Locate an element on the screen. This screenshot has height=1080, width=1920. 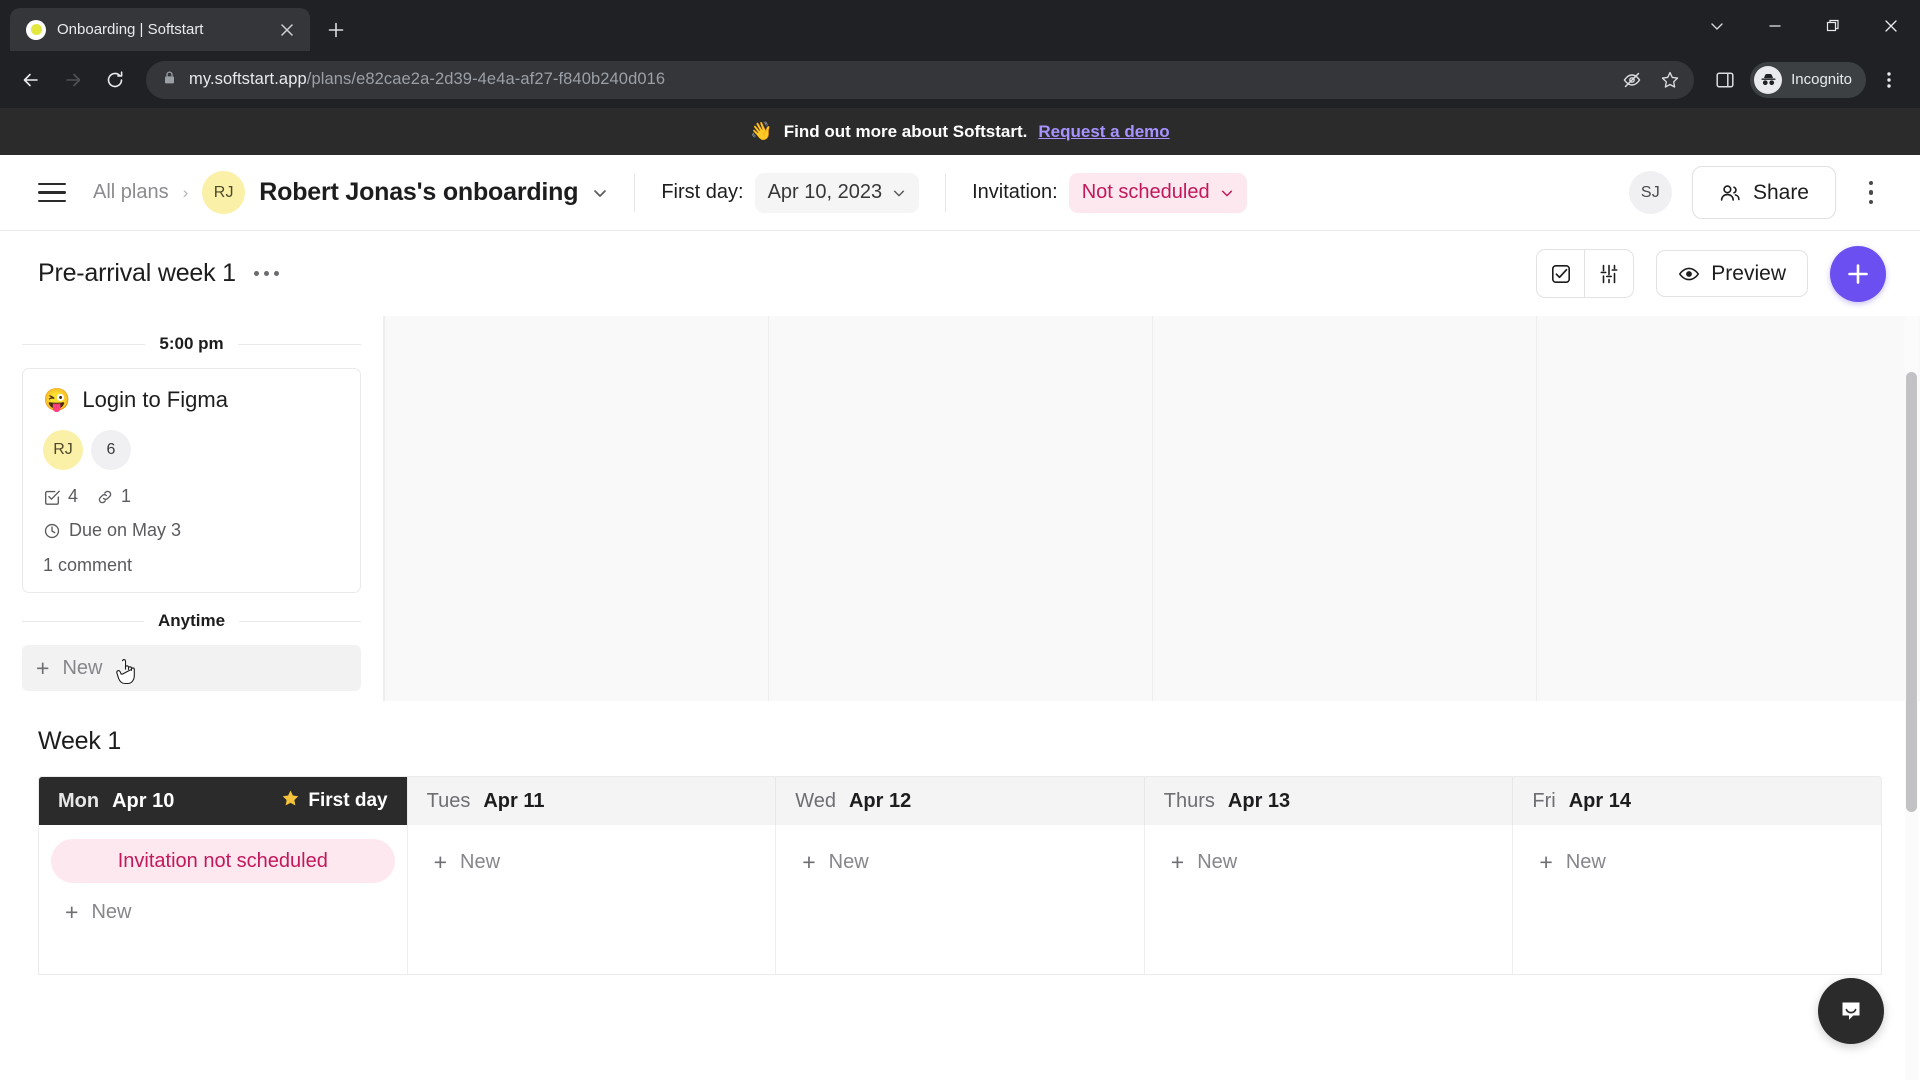
section-title: Pre-arrival week 1 is located at coordinates (137, 273).